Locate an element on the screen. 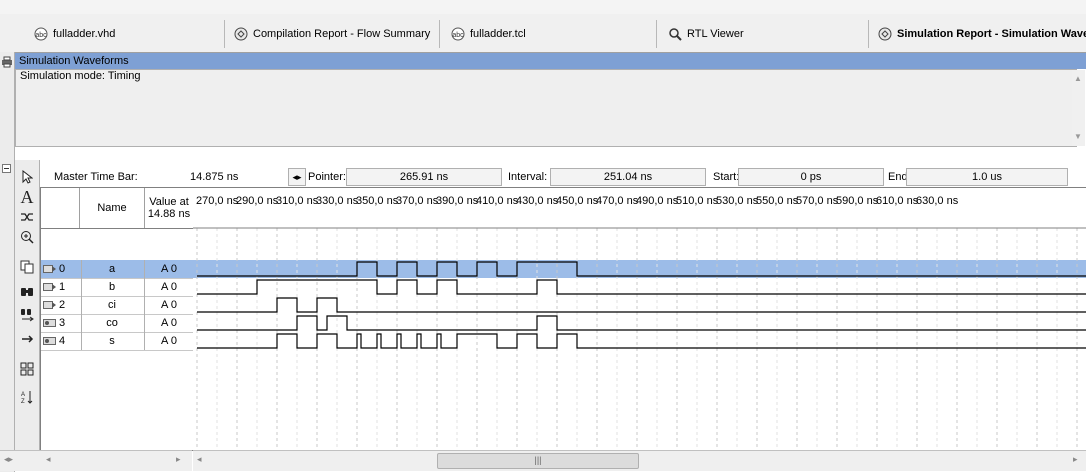 This screenshot has height=472, width=1086. signal-index-cell: 2 is located at coordinates (61, 305).